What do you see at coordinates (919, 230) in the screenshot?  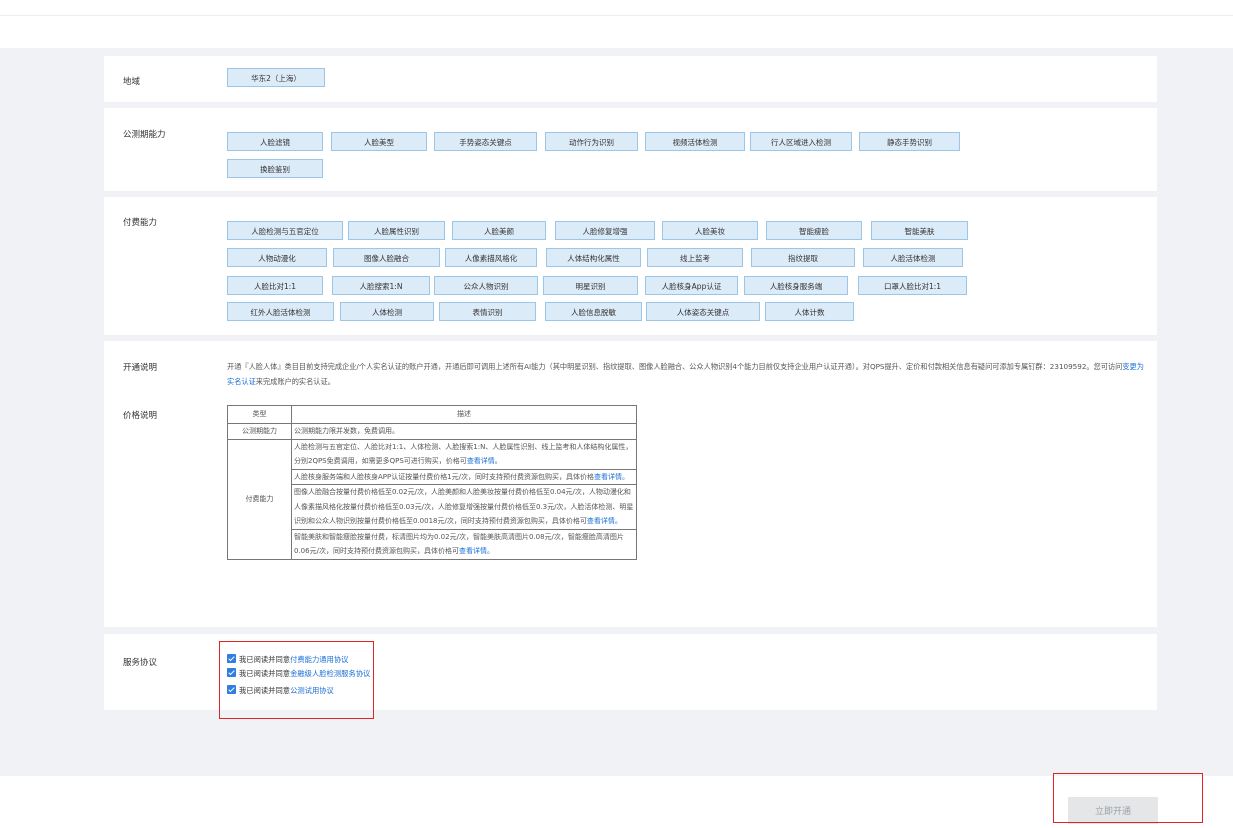 I see `paid-ability-chip: 智能美肤` at bounding box center [919, 230].